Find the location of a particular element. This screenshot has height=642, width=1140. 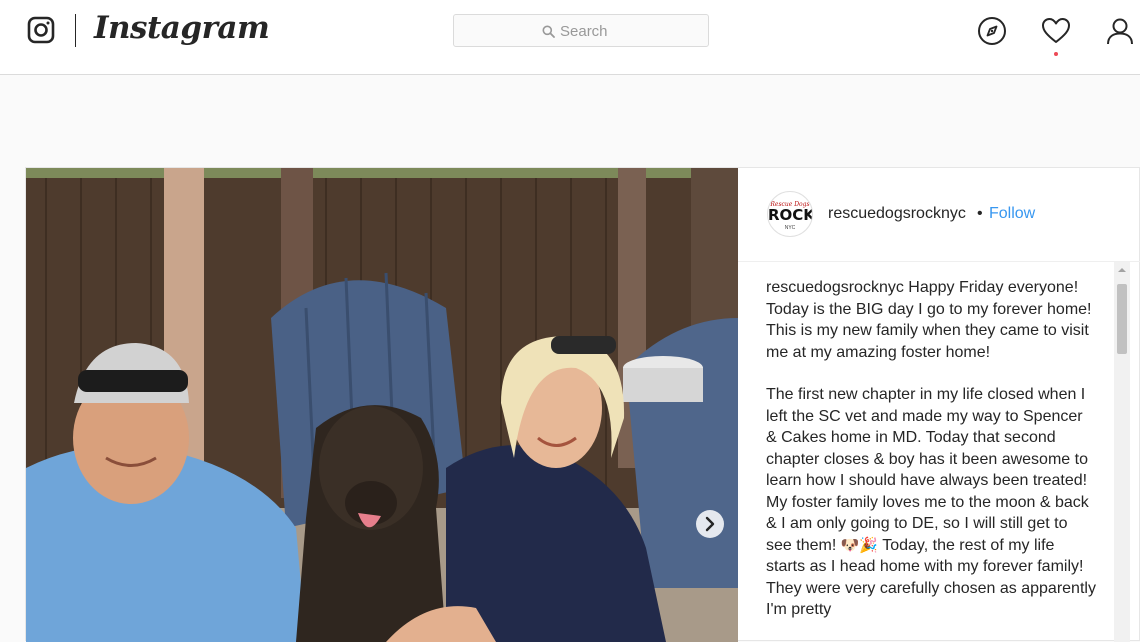

notification-dot is located at coordinates (1056, 54).